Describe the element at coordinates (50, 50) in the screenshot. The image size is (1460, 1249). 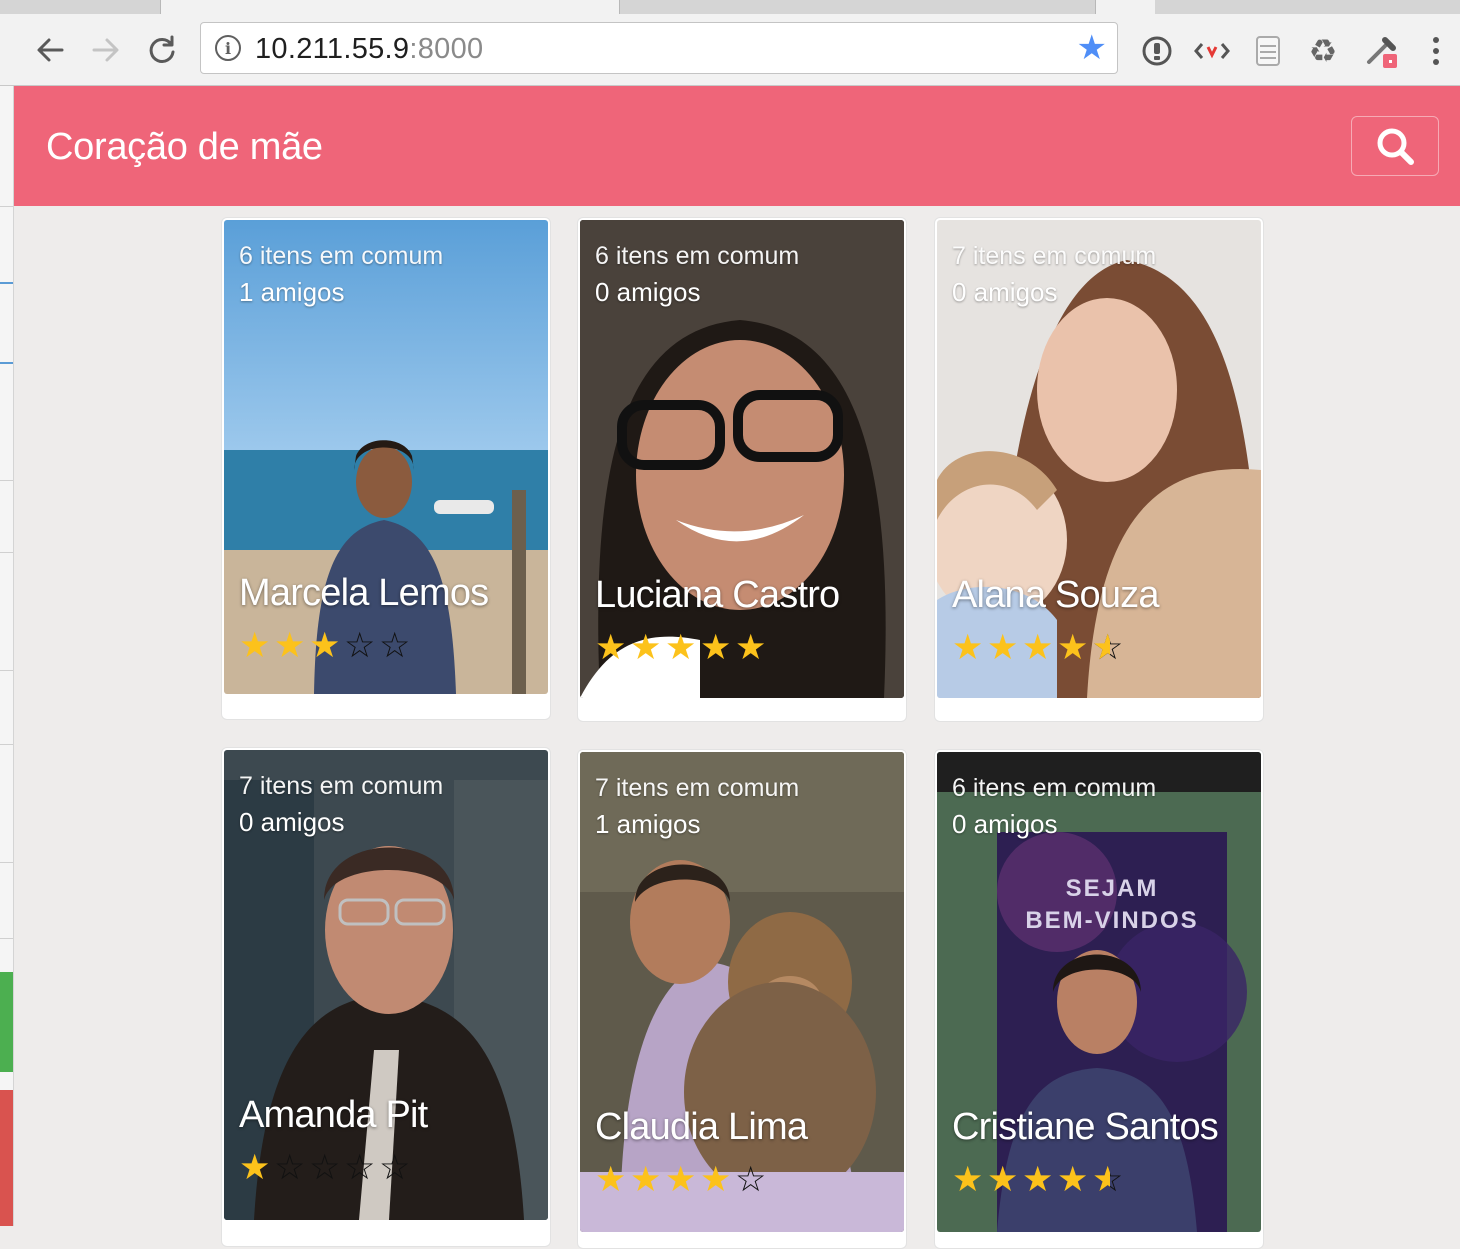
I see `back-arrow-icon` at that location.